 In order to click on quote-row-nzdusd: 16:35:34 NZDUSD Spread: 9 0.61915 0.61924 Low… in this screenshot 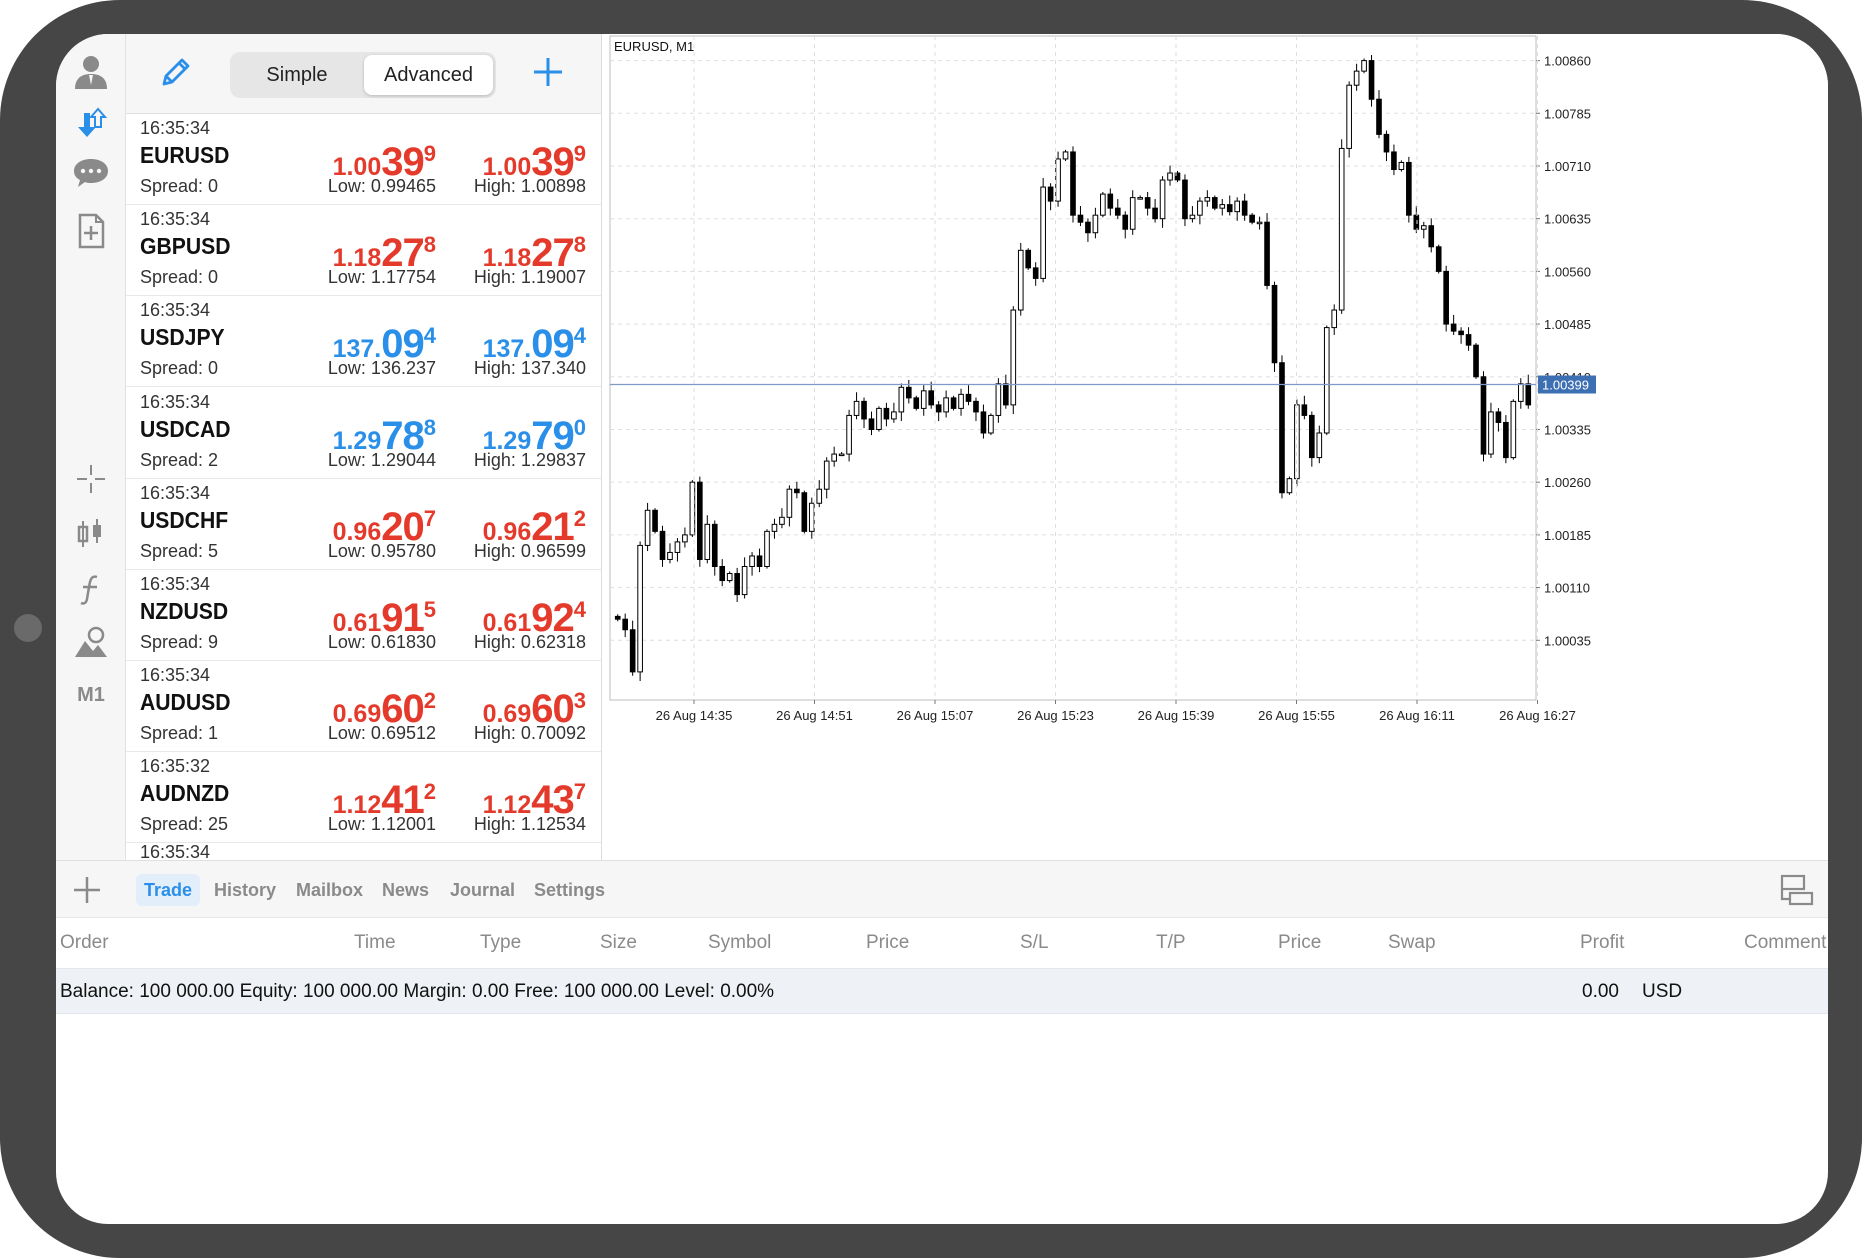, I will do `click(363, 615)`.